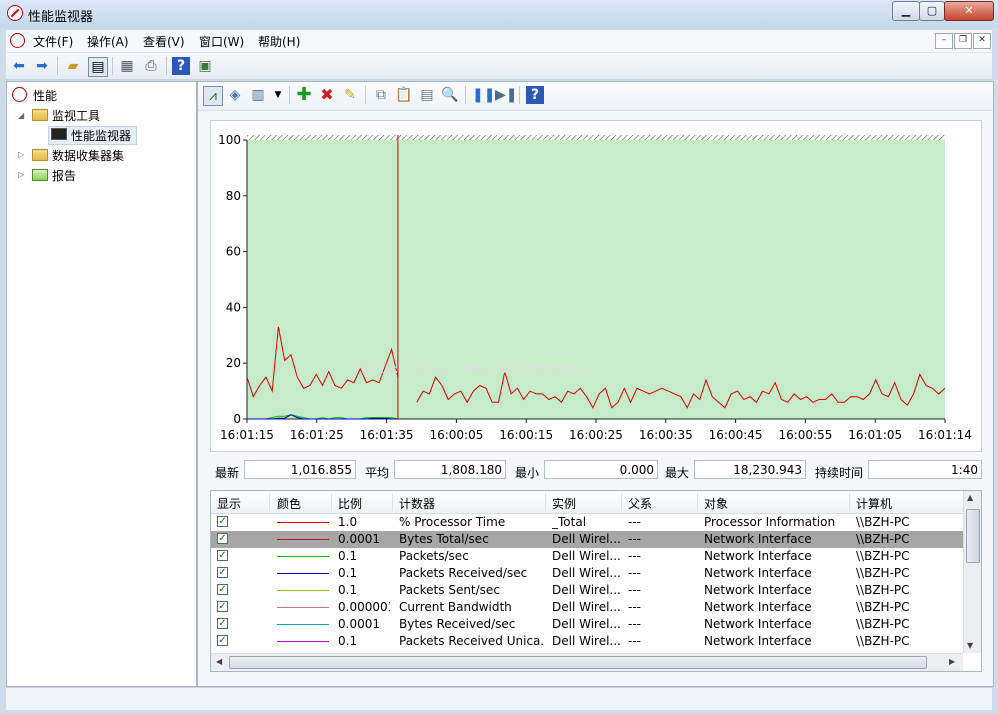  Describe the element at coordinates (151, 66) in the screenshot. I see `print-icon: ⎙` at that location.